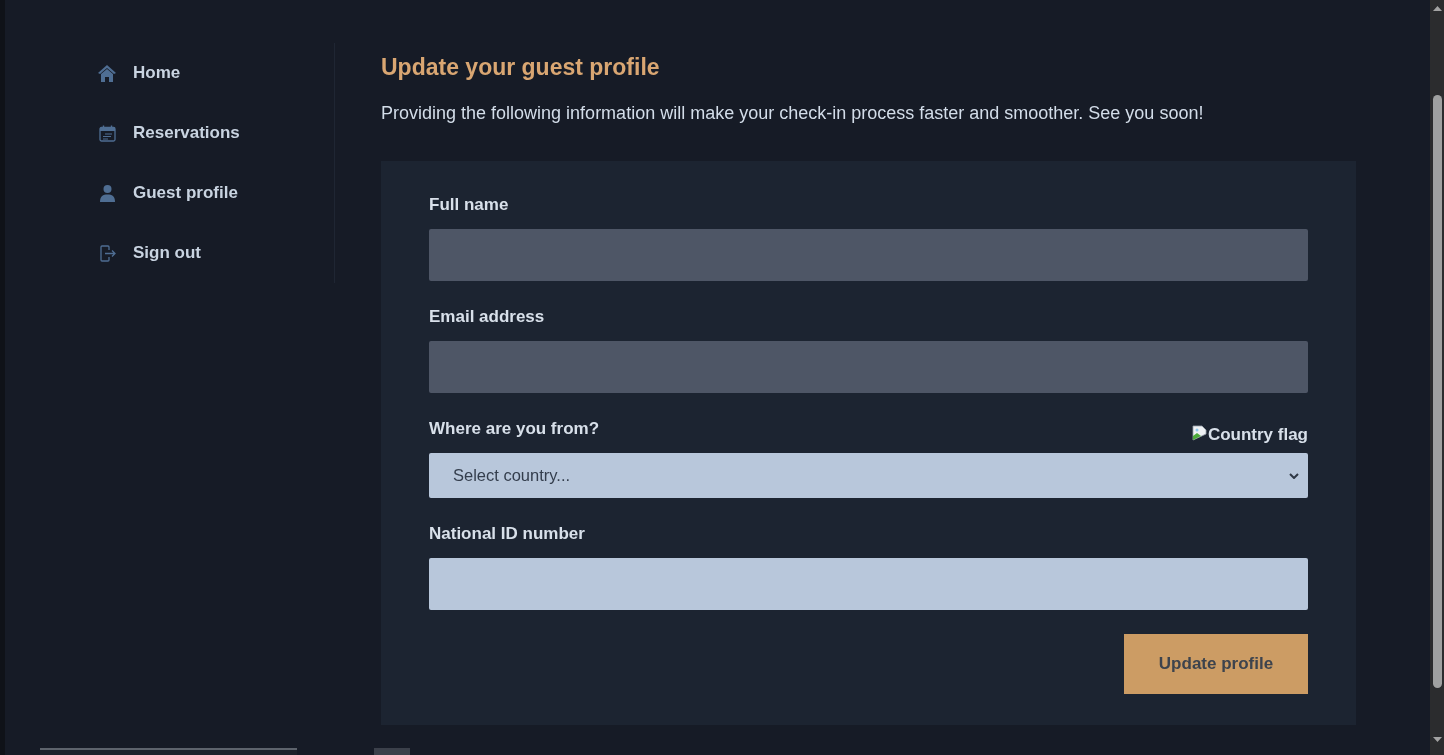 The width and height of the screenshot is (1444, 755). Describe the element at coordinates (507, 534) in the screenshot. I see `field-label: National ID number` at that location.